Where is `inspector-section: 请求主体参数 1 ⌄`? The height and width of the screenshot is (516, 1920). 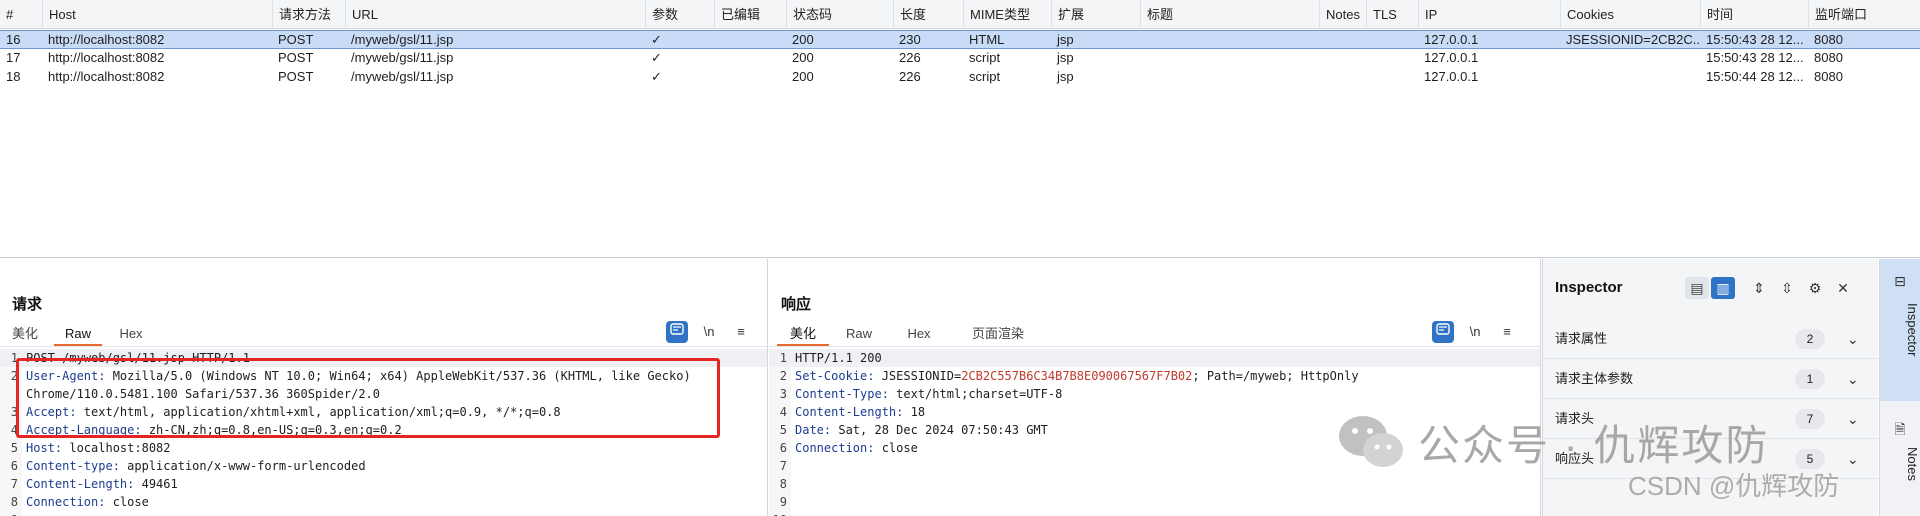 inspector-section: 请求主体参数 1 ⌄ is located at coordinates (1711, 379).